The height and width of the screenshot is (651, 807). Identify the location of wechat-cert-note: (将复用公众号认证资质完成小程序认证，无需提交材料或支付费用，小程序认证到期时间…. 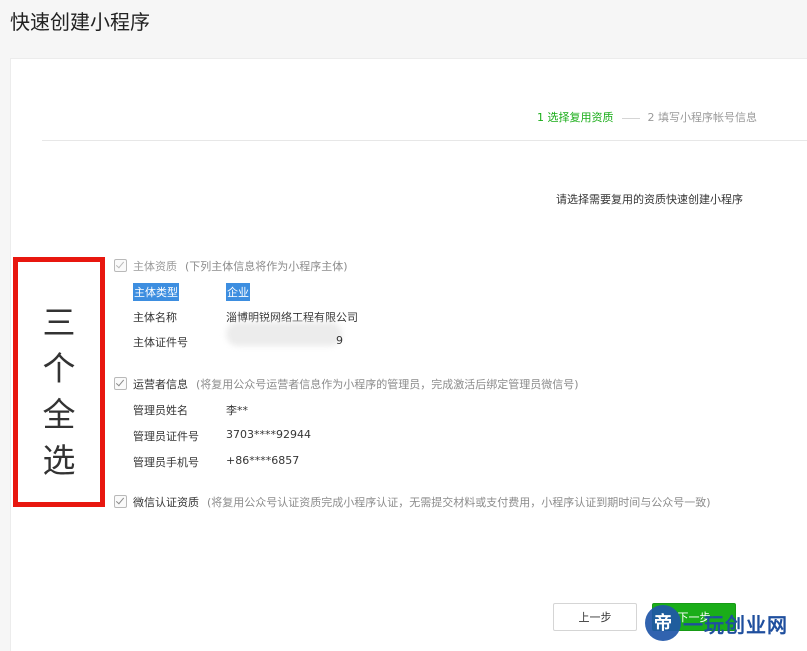
(459, 502).